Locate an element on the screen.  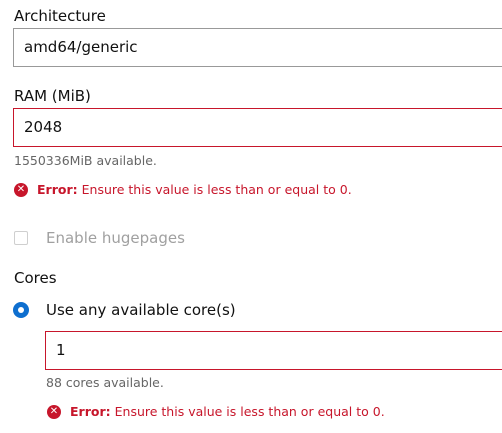
hugepages-label: Enable hugepages is located at coordinates (115, 238).